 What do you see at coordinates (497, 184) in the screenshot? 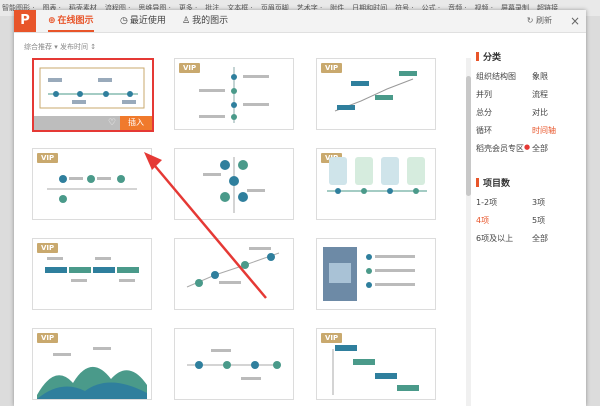
I see `count-title: 项目数` at bounding box center [497, 184].